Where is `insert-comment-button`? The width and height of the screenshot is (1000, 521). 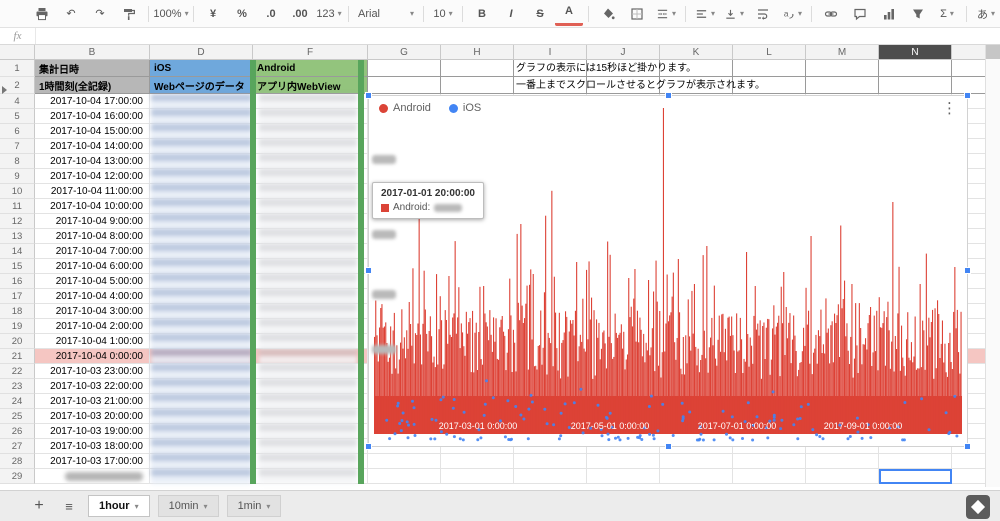 insert-comment-button is located at coordinates (860, 14).